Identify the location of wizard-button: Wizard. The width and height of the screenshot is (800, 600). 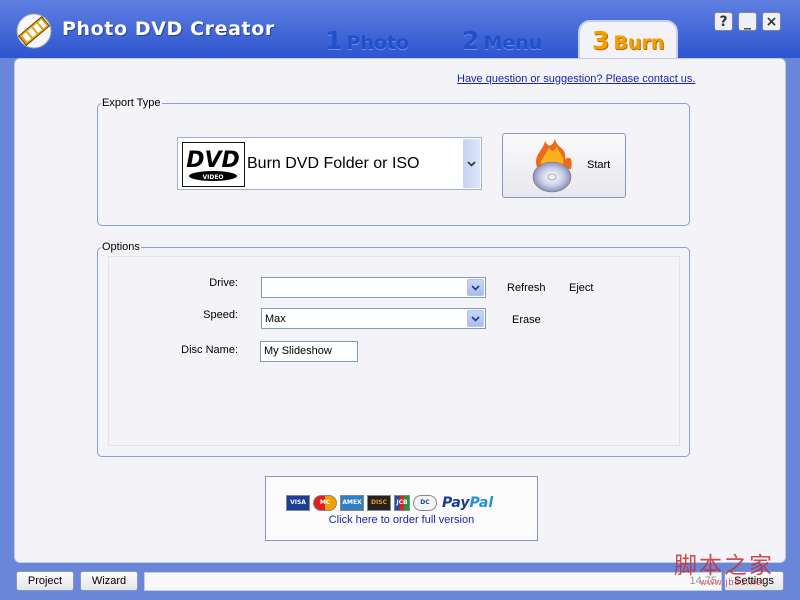
(109, 581).